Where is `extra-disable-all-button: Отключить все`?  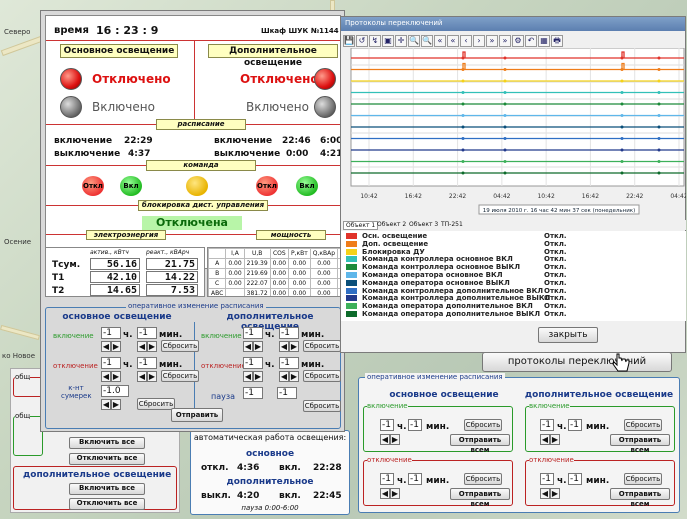 extra-disable-all-button: Отключить все is located at coordinates (107, 504).